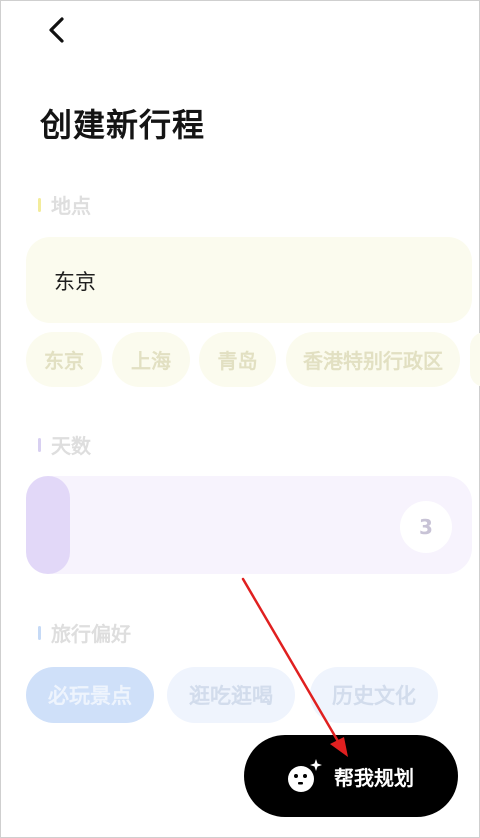 This screenshot has height=838, width=480. What do you see at coordinates (426, 527) in the screenshot?
I see `days-value-bubble: 3` at bounding box center [426, 527].